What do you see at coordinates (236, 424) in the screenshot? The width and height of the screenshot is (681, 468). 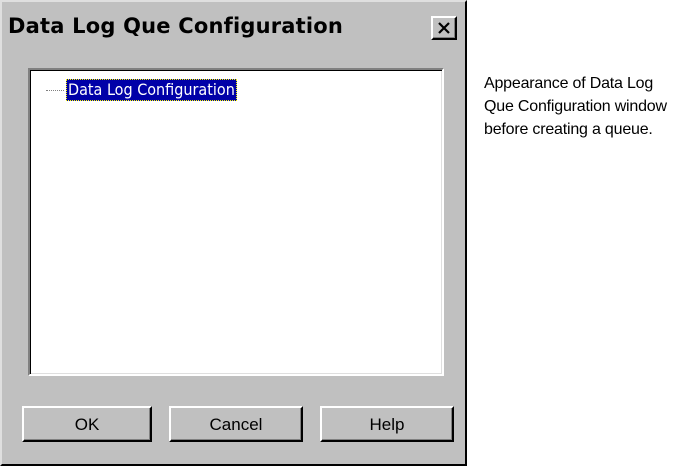 I see `cancel-button: Cancel` at bounding box center [236, 424].